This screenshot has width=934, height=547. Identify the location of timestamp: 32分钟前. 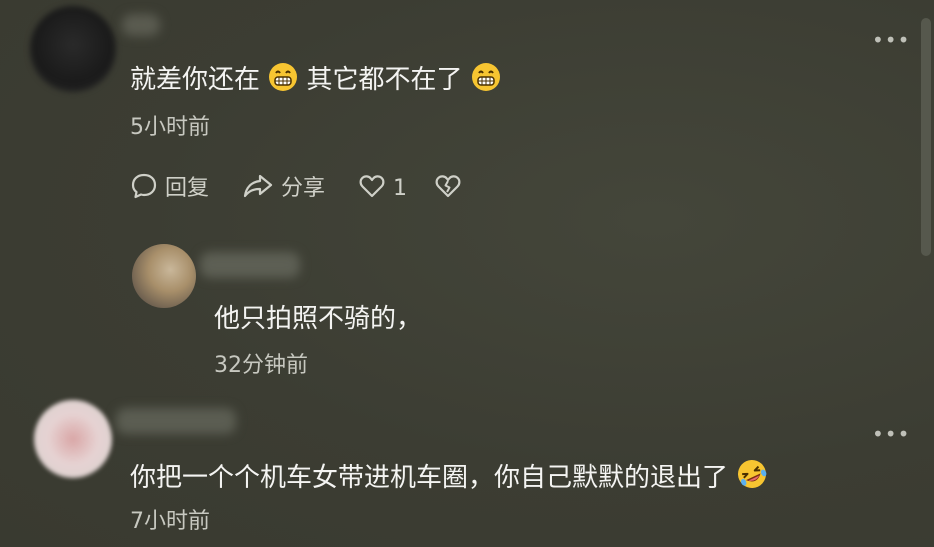
(261, 365).